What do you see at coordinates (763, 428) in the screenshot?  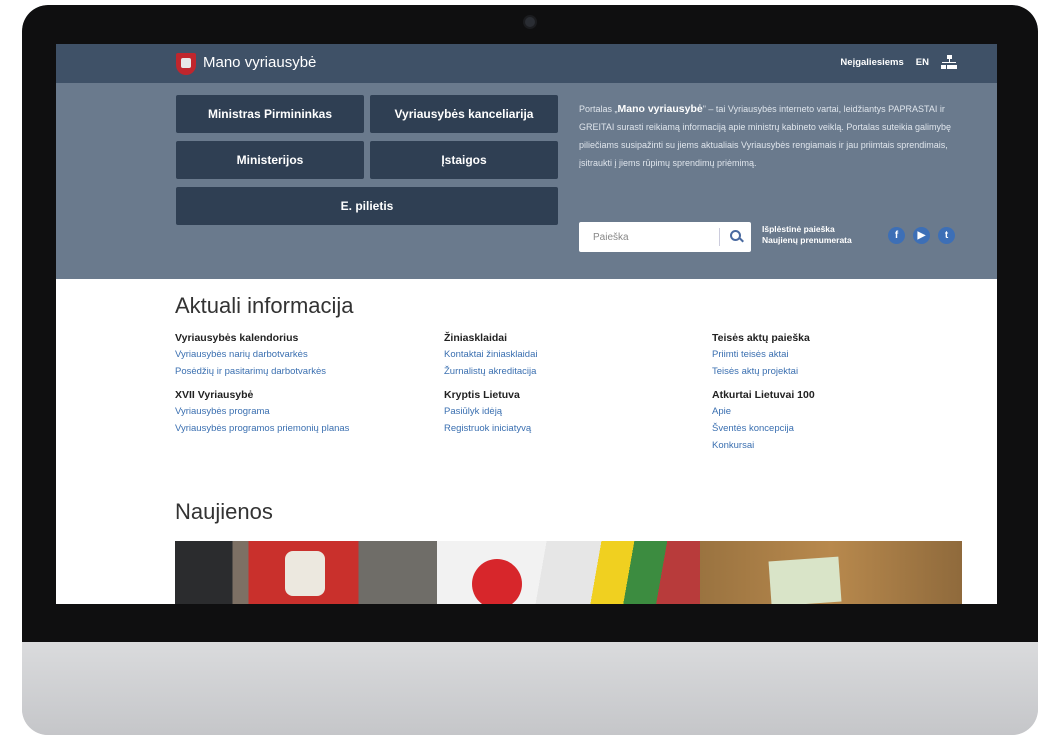 I see `info-link: Šventės koncepcija` at bounding box center [763, 428].